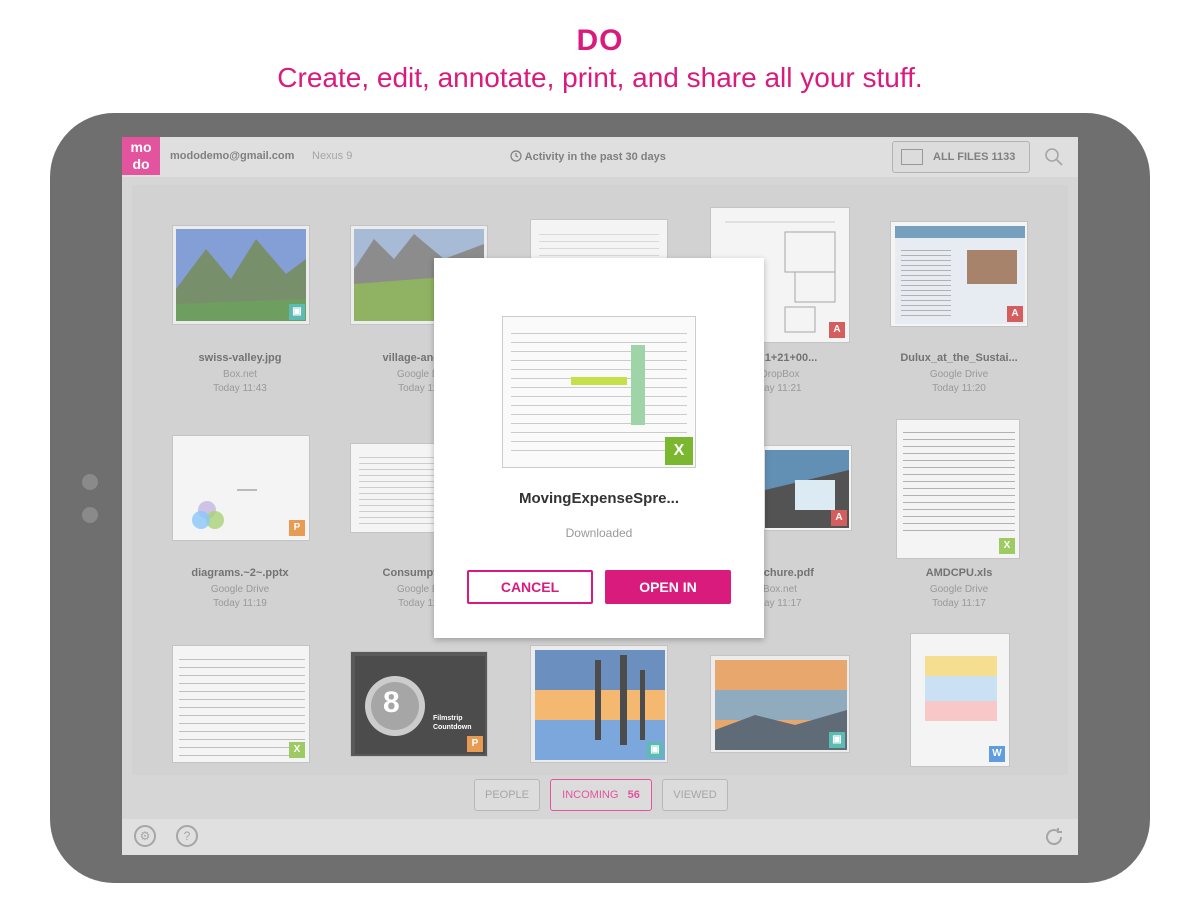 The width and height of the screenshot is (1200, 900). I want to click on dialog-file-thumbnail: X, so click(599, 392).